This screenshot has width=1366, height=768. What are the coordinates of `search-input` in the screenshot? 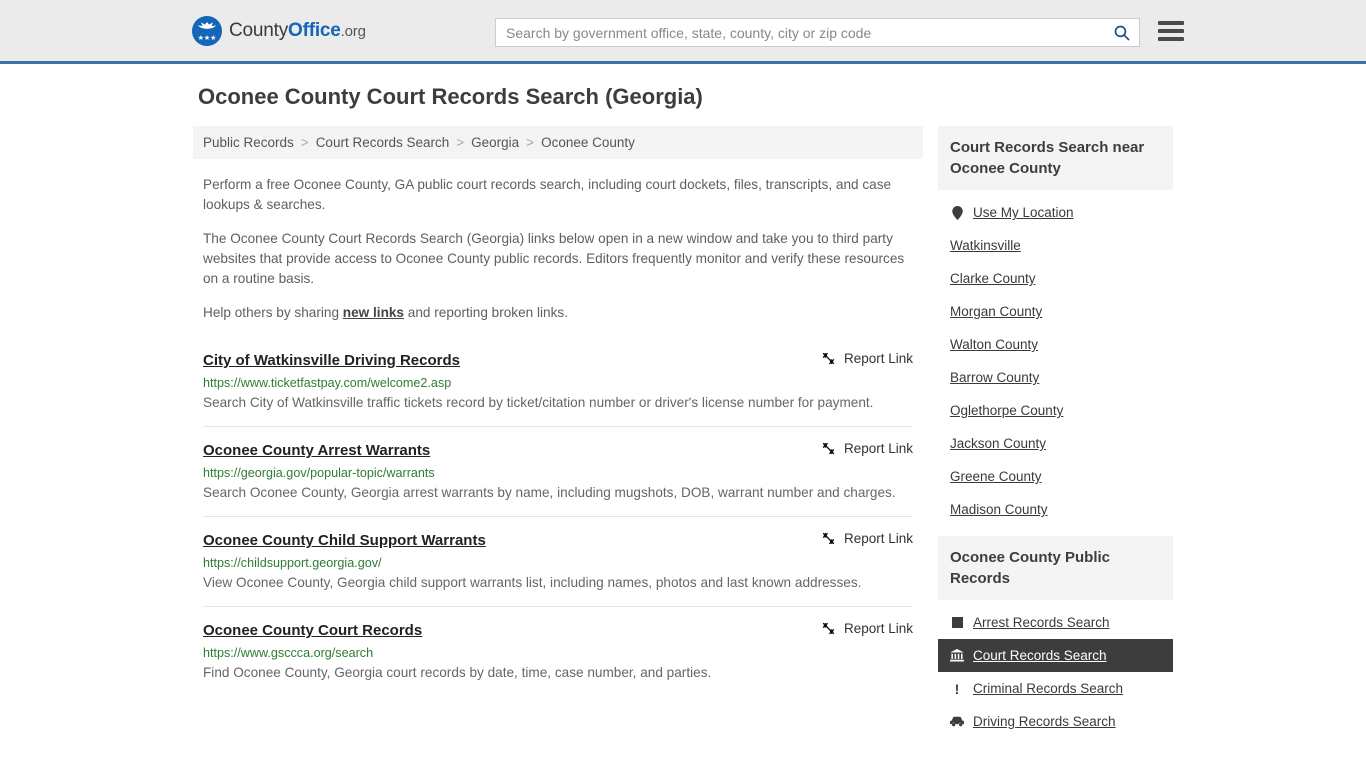 It's located at (799, 32).